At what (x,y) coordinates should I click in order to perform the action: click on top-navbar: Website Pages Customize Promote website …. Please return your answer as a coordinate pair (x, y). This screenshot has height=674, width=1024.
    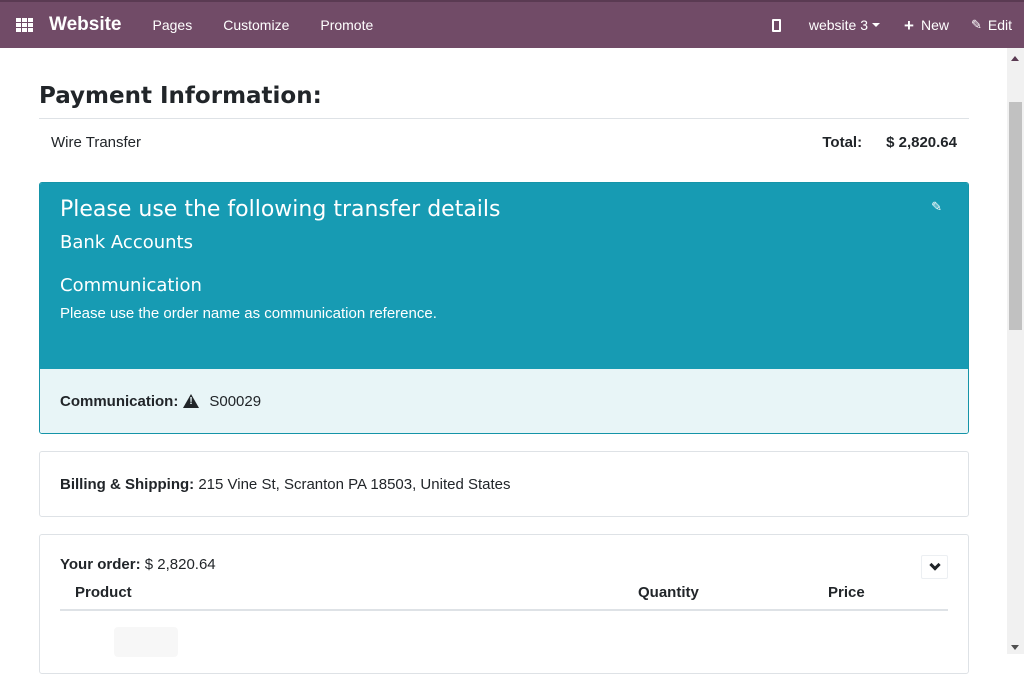
    Looking at the image, I should click on (512, 24).